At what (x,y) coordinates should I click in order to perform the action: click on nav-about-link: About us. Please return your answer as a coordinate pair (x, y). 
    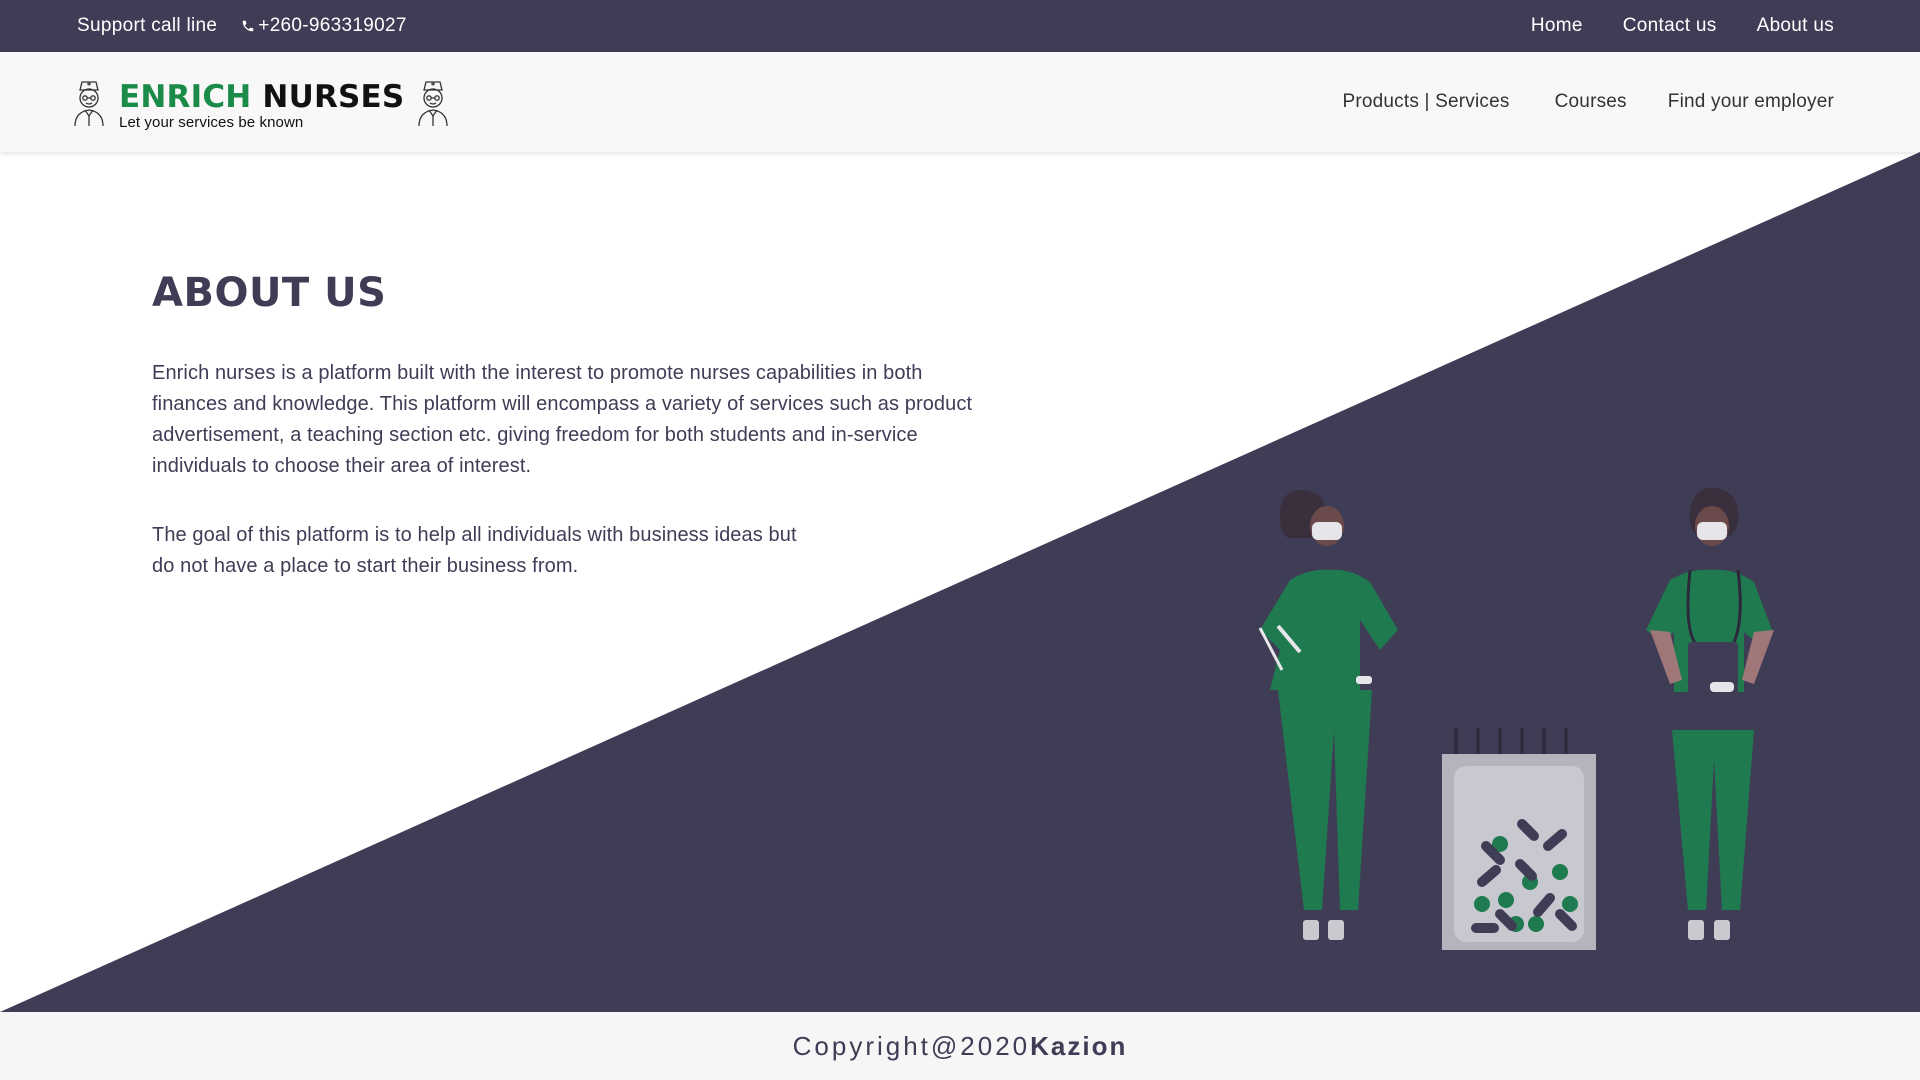
    Looking at the image, I should click on (1795, 26).